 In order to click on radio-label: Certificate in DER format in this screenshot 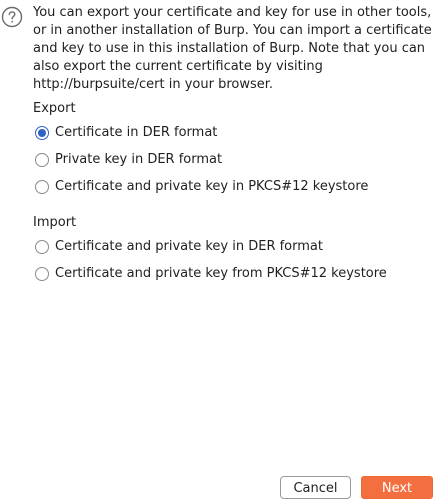, I will do `click(136, 132)`.